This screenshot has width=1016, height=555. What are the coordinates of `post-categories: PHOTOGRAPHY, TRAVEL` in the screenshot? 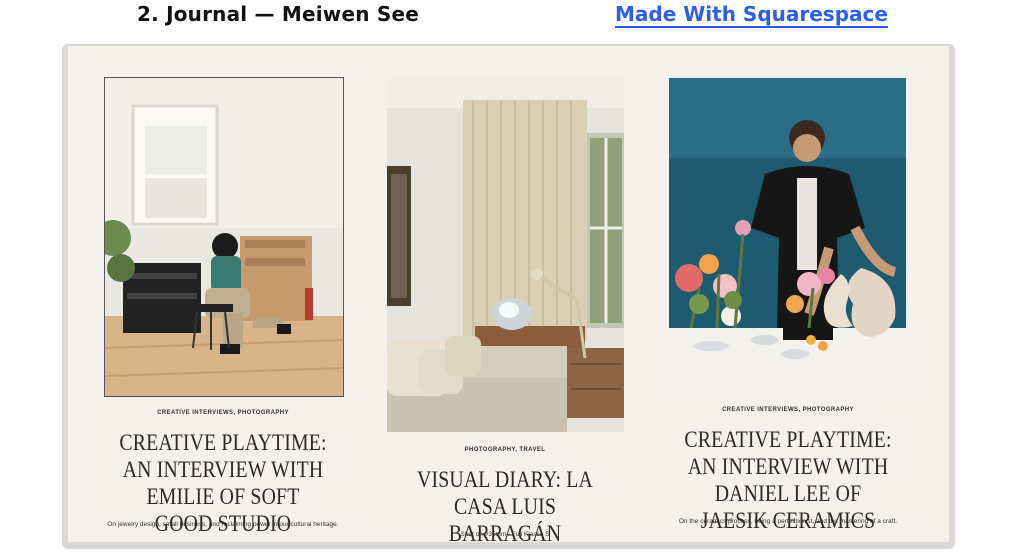 It's located at (505, 450).